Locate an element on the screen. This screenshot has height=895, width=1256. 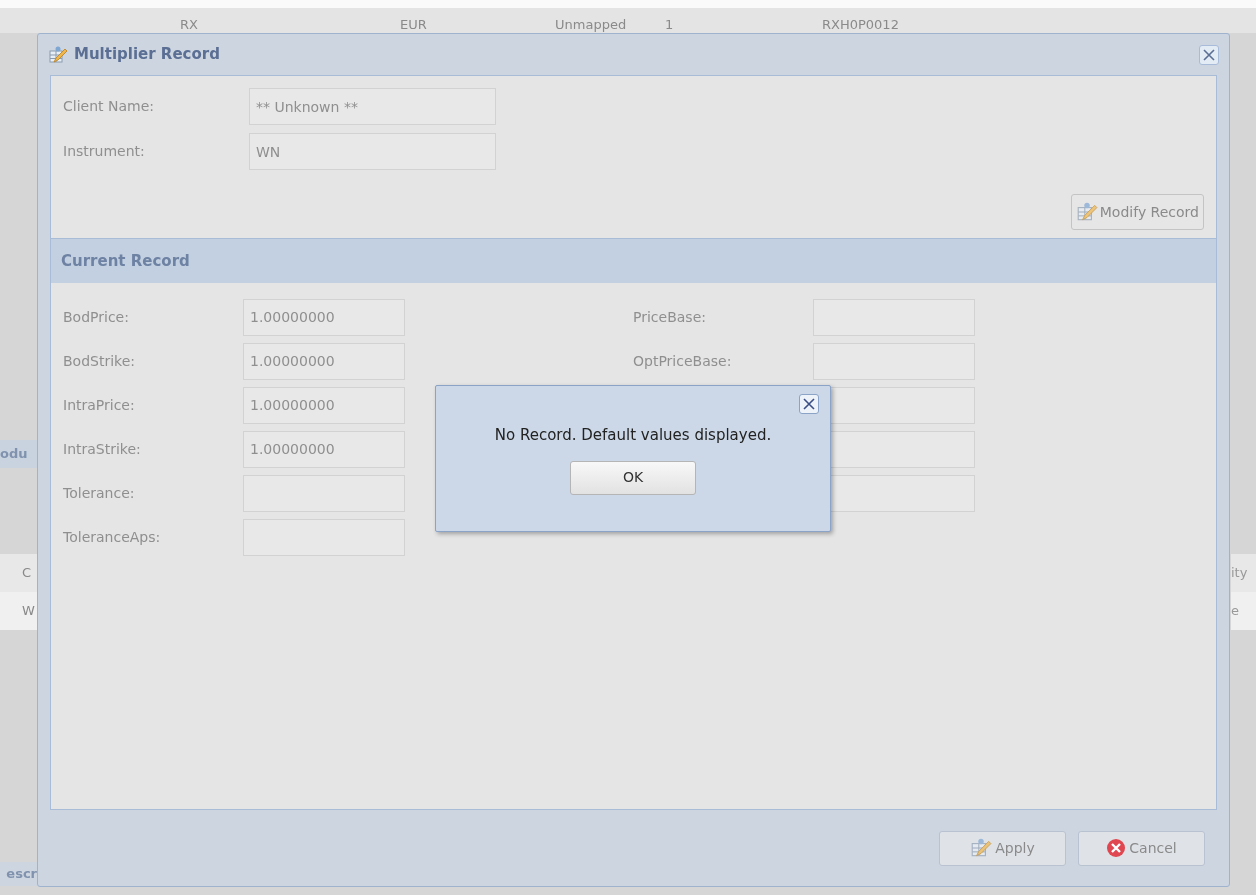
field-label: BodPrice: is located at coordinates (96, 317).